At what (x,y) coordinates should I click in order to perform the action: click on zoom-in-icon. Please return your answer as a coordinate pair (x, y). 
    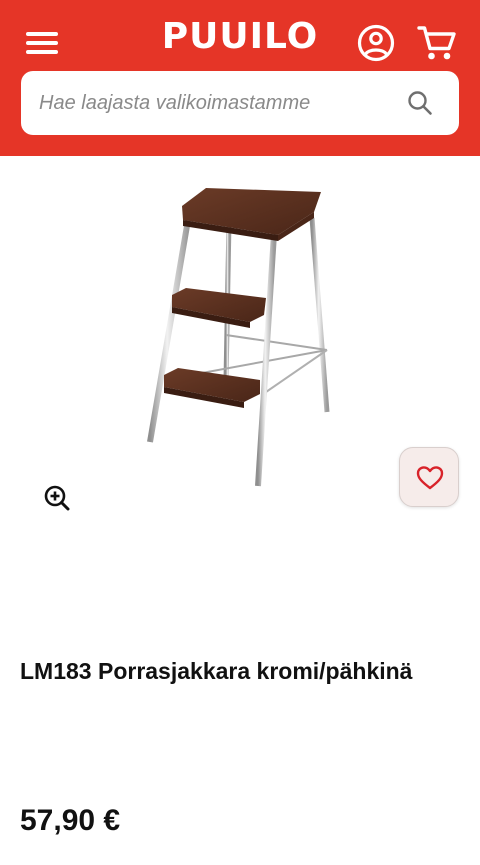
    Looking at the image, I should click on (57, 498).